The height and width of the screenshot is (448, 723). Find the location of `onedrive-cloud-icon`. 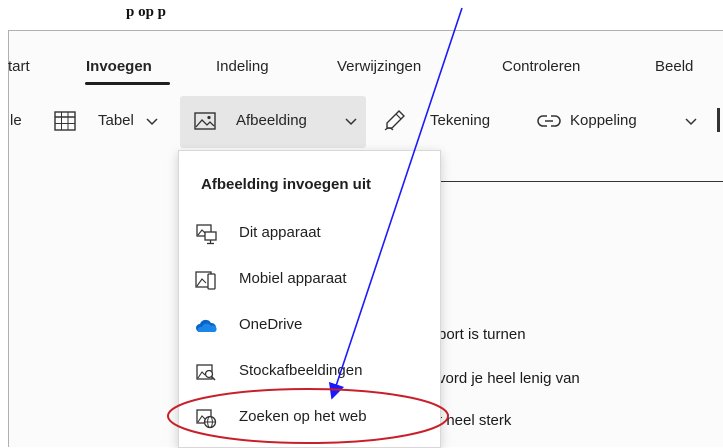

onedrive-cloud-icon is located at coordinates (206, 325).